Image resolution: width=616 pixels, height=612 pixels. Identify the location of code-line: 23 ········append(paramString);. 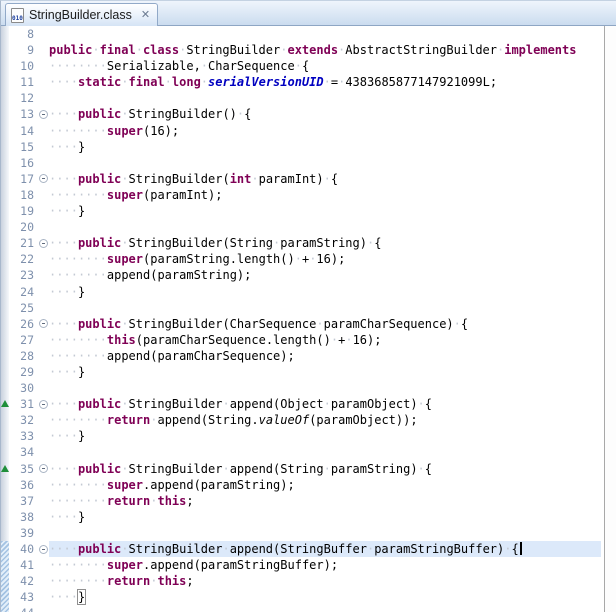
(306, 275).